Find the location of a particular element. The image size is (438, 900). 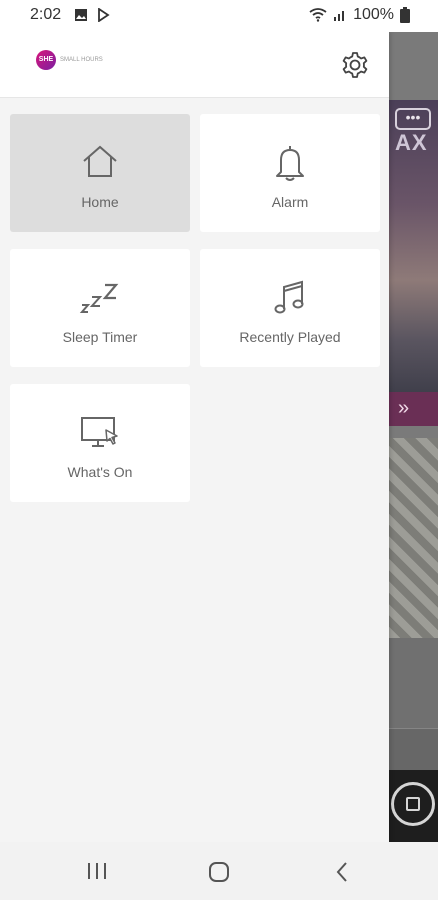

menu-item-home: Home is located at coordinates (100, 173).